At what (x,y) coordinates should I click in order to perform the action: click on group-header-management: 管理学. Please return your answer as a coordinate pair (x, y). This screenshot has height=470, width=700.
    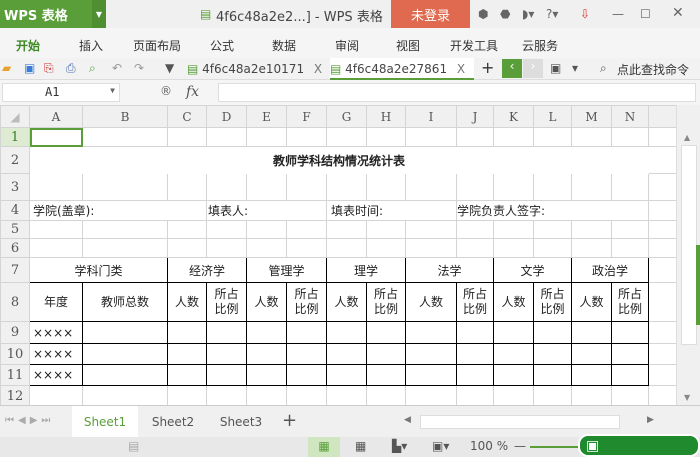
    Looking at the image, I should click on (286, 270).